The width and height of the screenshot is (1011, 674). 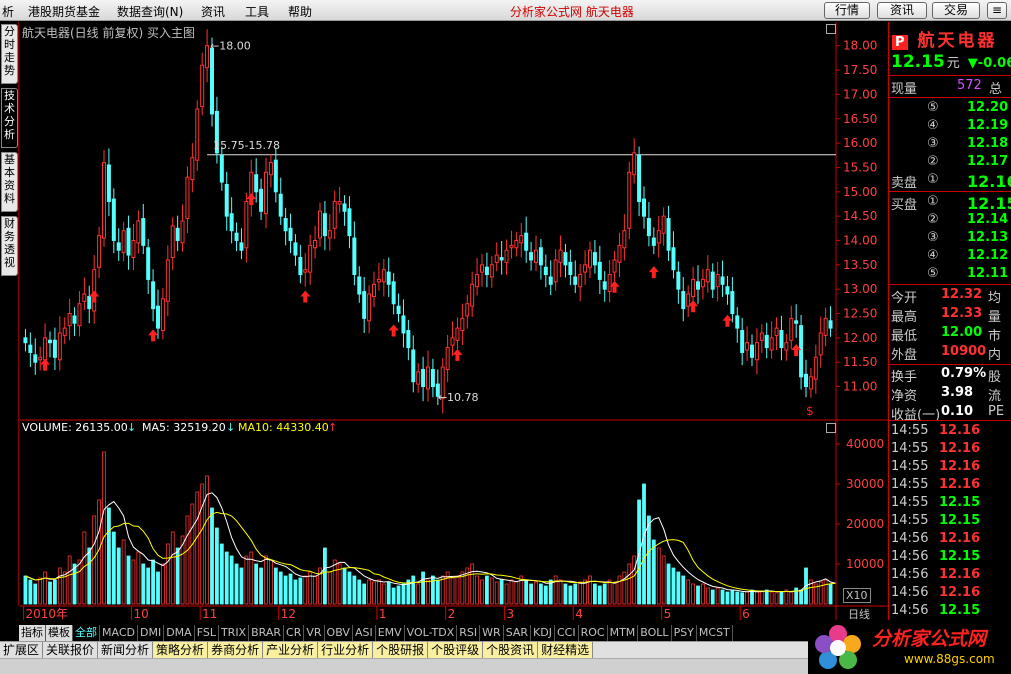 What do you see at coordinates (288, 614) in the screenshot?
I see `month-label: 12` at bounding box center [288, 614].